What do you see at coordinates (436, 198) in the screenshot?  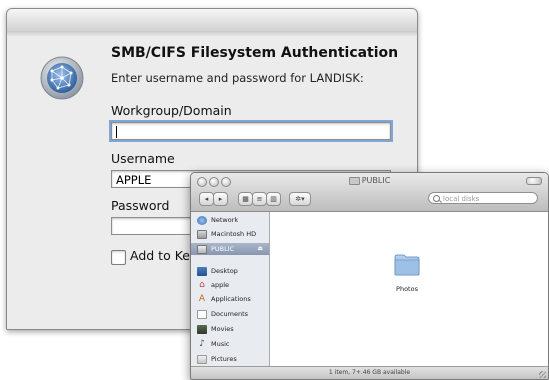 I see `search-icon` at bounding box center [436, 198].